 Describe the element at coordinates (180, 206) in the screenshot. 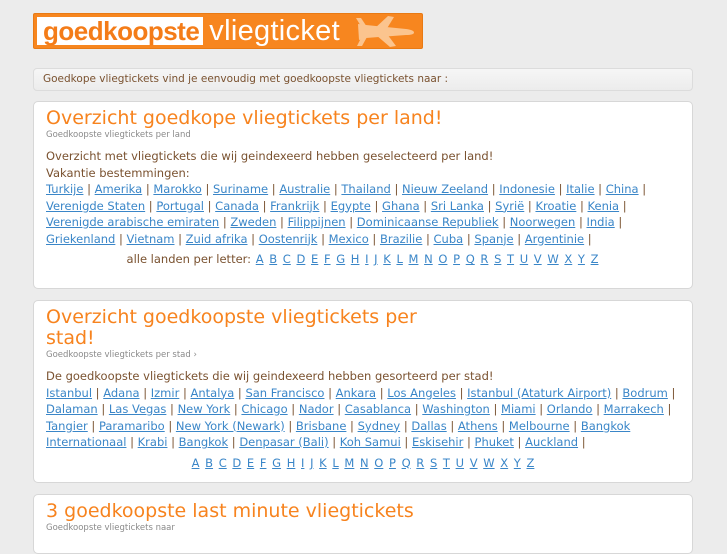

I see `country-link: Portugal` at that location.